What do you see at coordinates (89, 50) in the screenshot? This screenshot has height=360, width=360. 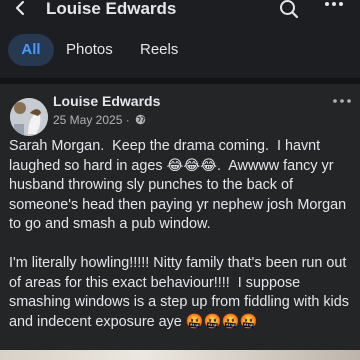 I see `tab-photos: Photos` at bounding box center [89, 50].